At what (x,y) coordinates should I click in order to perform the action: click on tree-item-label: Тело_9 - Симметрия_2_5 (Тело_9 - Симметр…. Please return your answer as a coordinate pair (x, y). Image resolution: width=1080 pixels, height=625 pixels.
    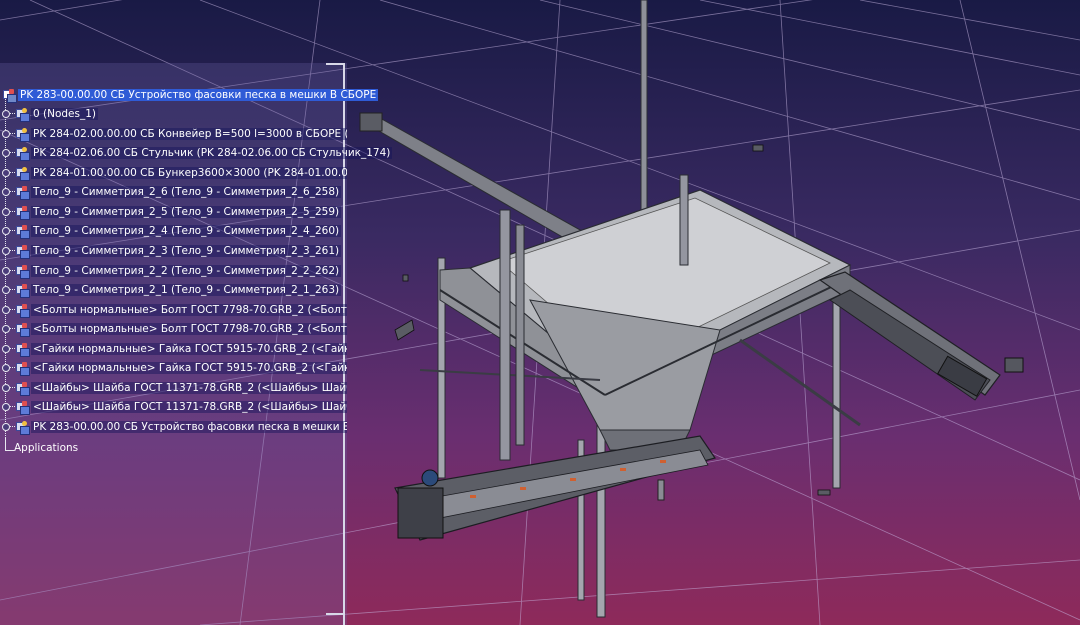
    Looking at the image, I should click on (186, 211).